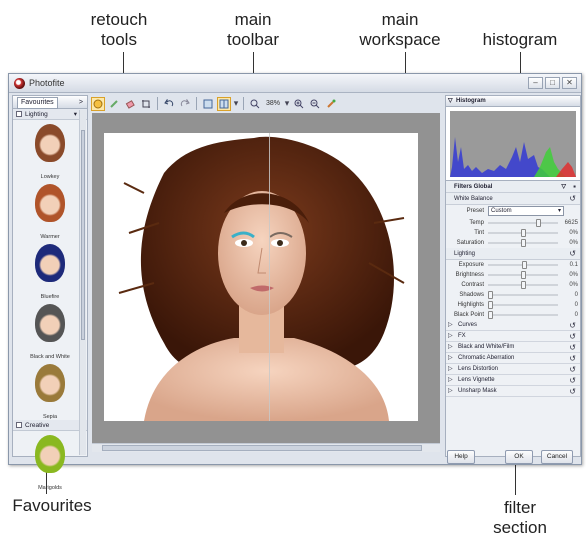 The height and width of the screenshot is (538, 586). Describe the element at coordinates (552, 83) in the screenshot. I see `maximize-button: □` at that location.